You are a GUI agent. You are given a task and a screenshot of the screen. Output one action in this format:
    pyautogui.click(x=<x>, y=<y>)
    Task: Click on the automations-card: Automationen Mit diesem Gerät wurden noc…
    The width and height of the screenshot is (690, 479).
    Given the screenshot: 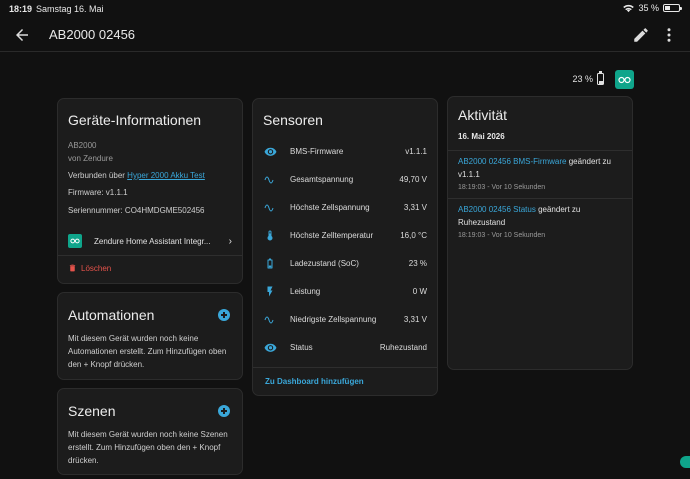 What is the action you would take?
    pyautogui.click(x=150, y=336)
    